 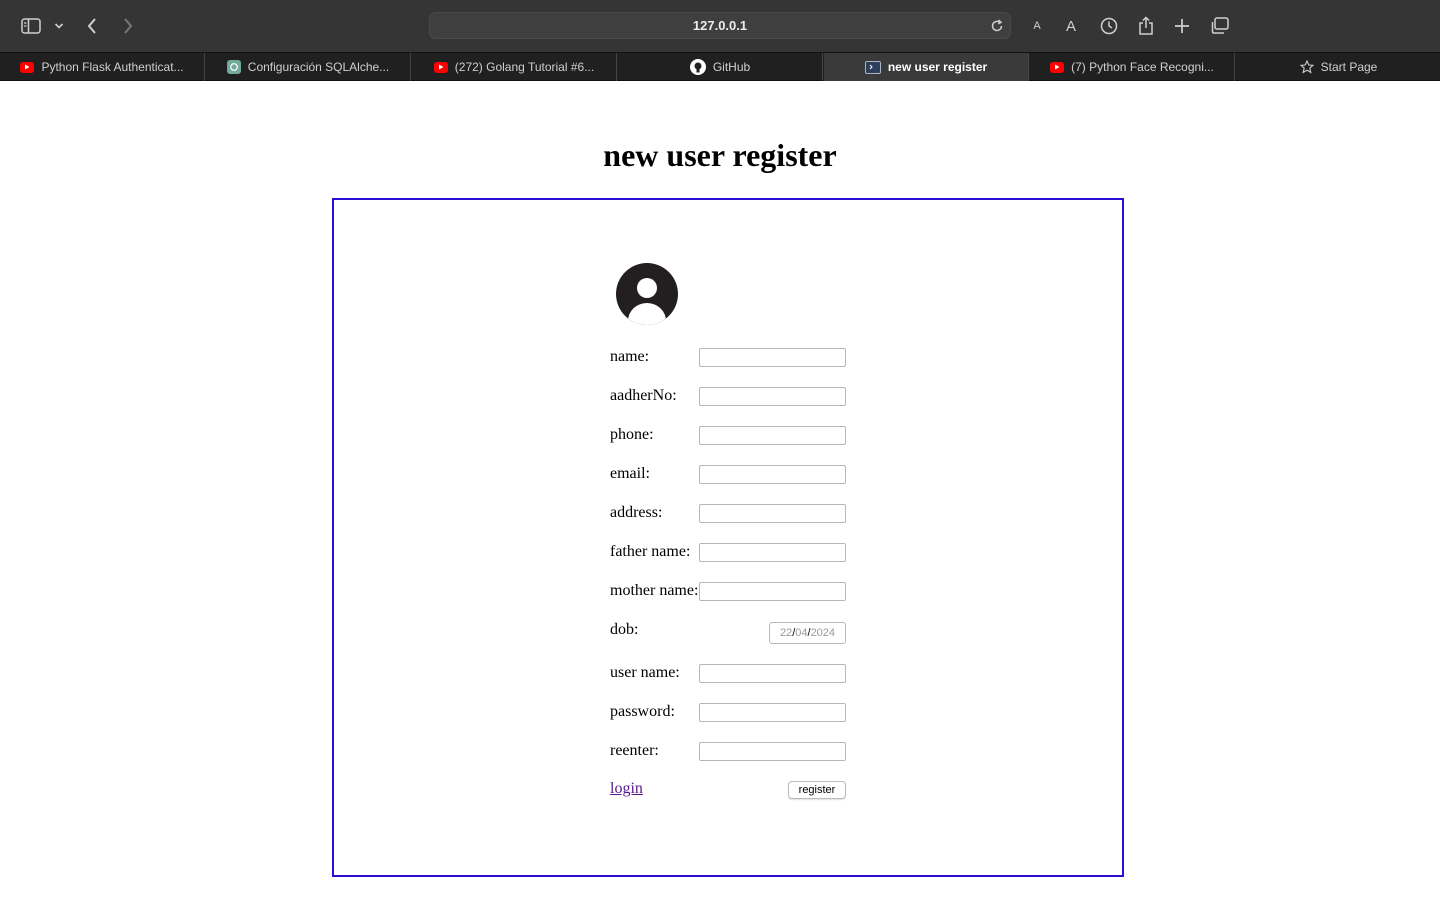 I want to click on aadher-label: aadherNo:, so click(x=643, y=395).